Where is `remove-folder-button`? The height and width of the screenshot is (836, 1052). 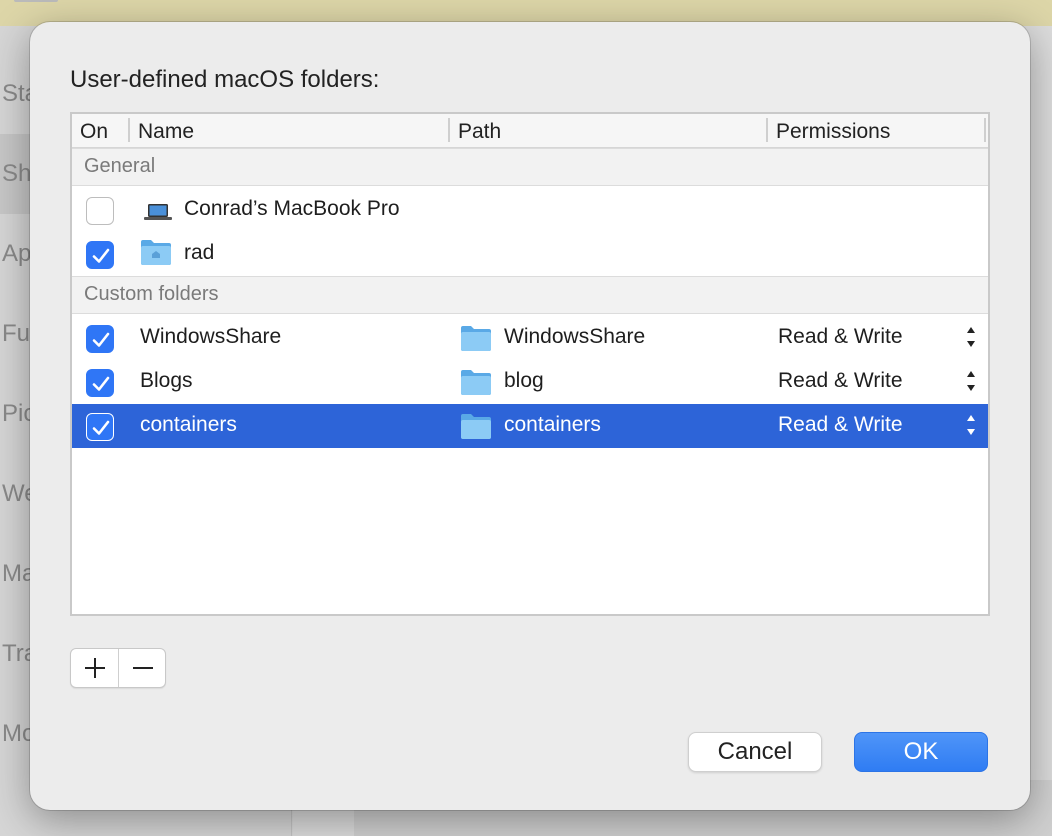
remove-folder-button is located at coordinates (142, 668).